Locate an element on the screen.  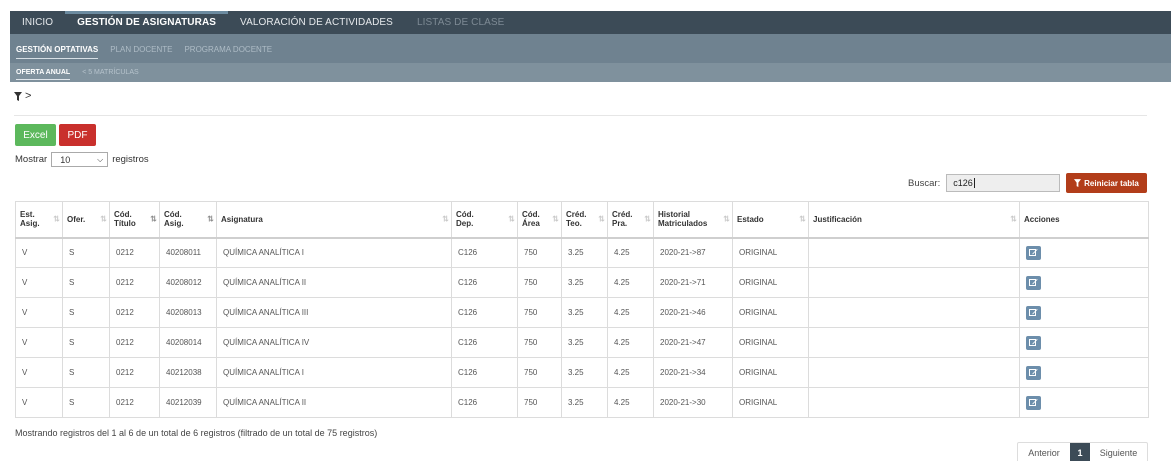
text-cursor is located at coordinates (974, 183).